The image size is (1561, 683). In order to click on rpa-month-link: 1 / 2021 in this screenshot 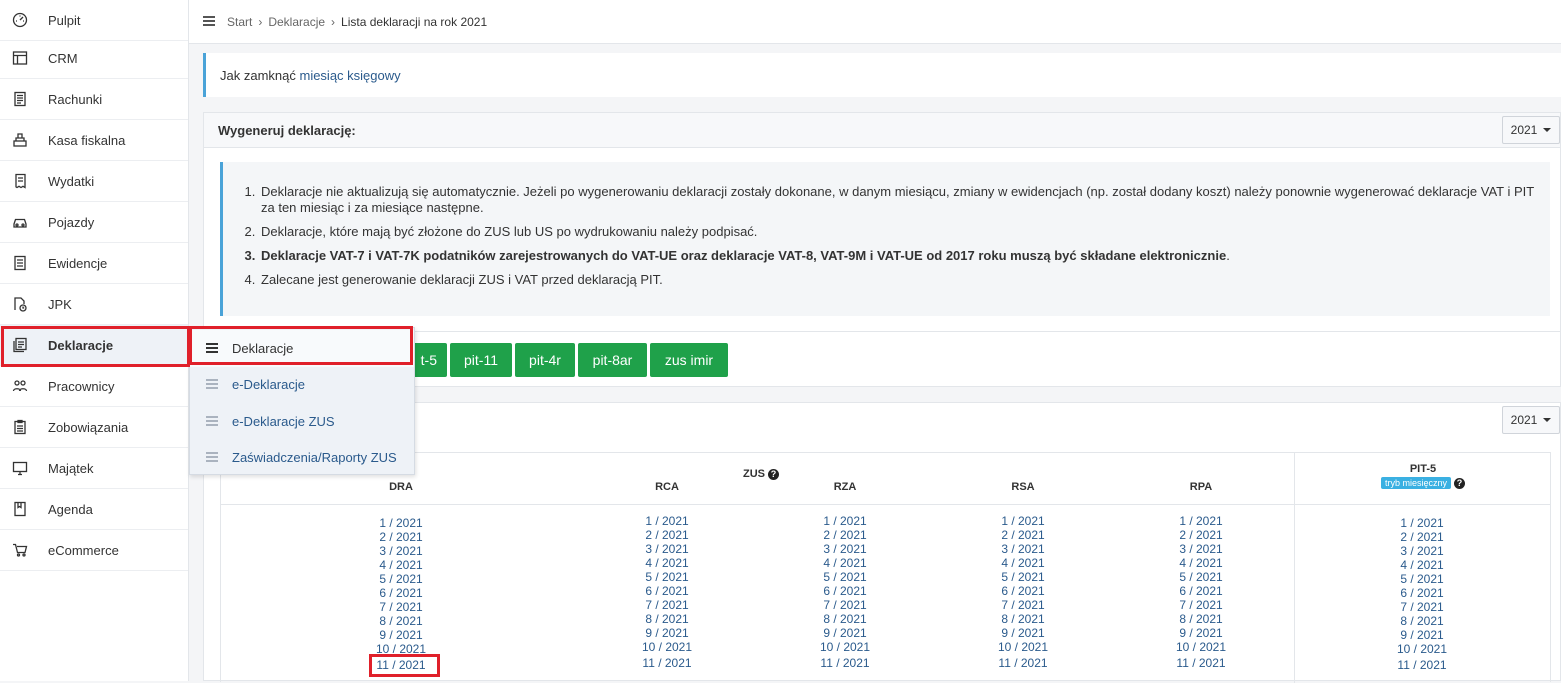, I will do `click(1201, 521)`.